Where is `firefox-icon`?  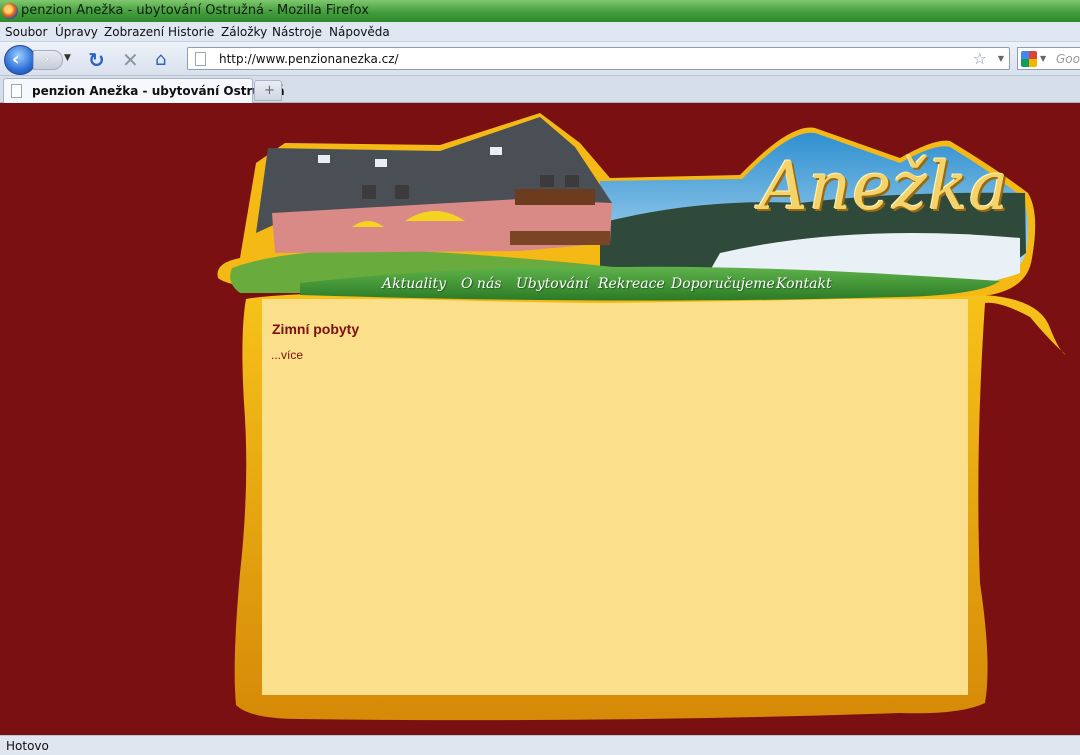 firefox-icon is located at coordinates (10, 11).